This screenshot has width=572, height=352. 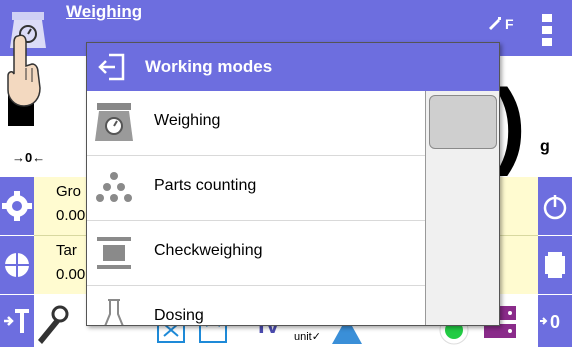 What do you see at coordinates (179, 315) in the screenshot?
I see `mode-label: Dosing` at bounding box center [179, 315].